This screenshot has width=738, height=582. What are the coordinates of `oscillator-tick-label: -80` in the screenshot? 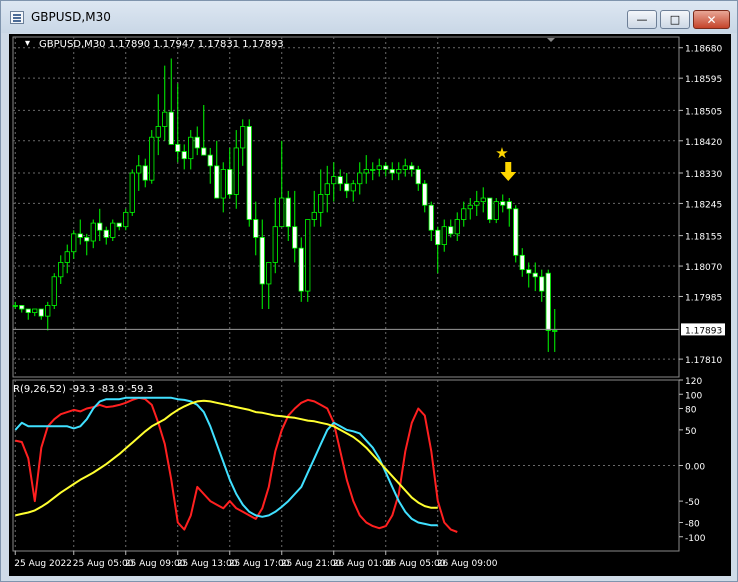 It's located at (692, 525).